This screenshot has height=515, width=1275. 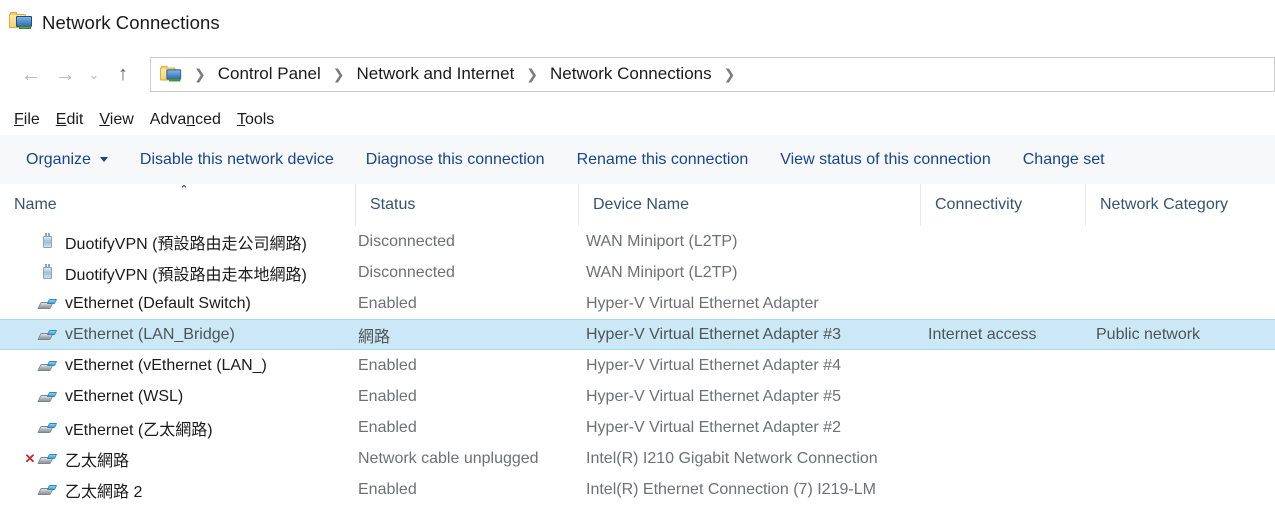 I want to click on cell-device-name: Intel(R) Ethernet Connection (7) I219-LM, so click(x=731, y=489).